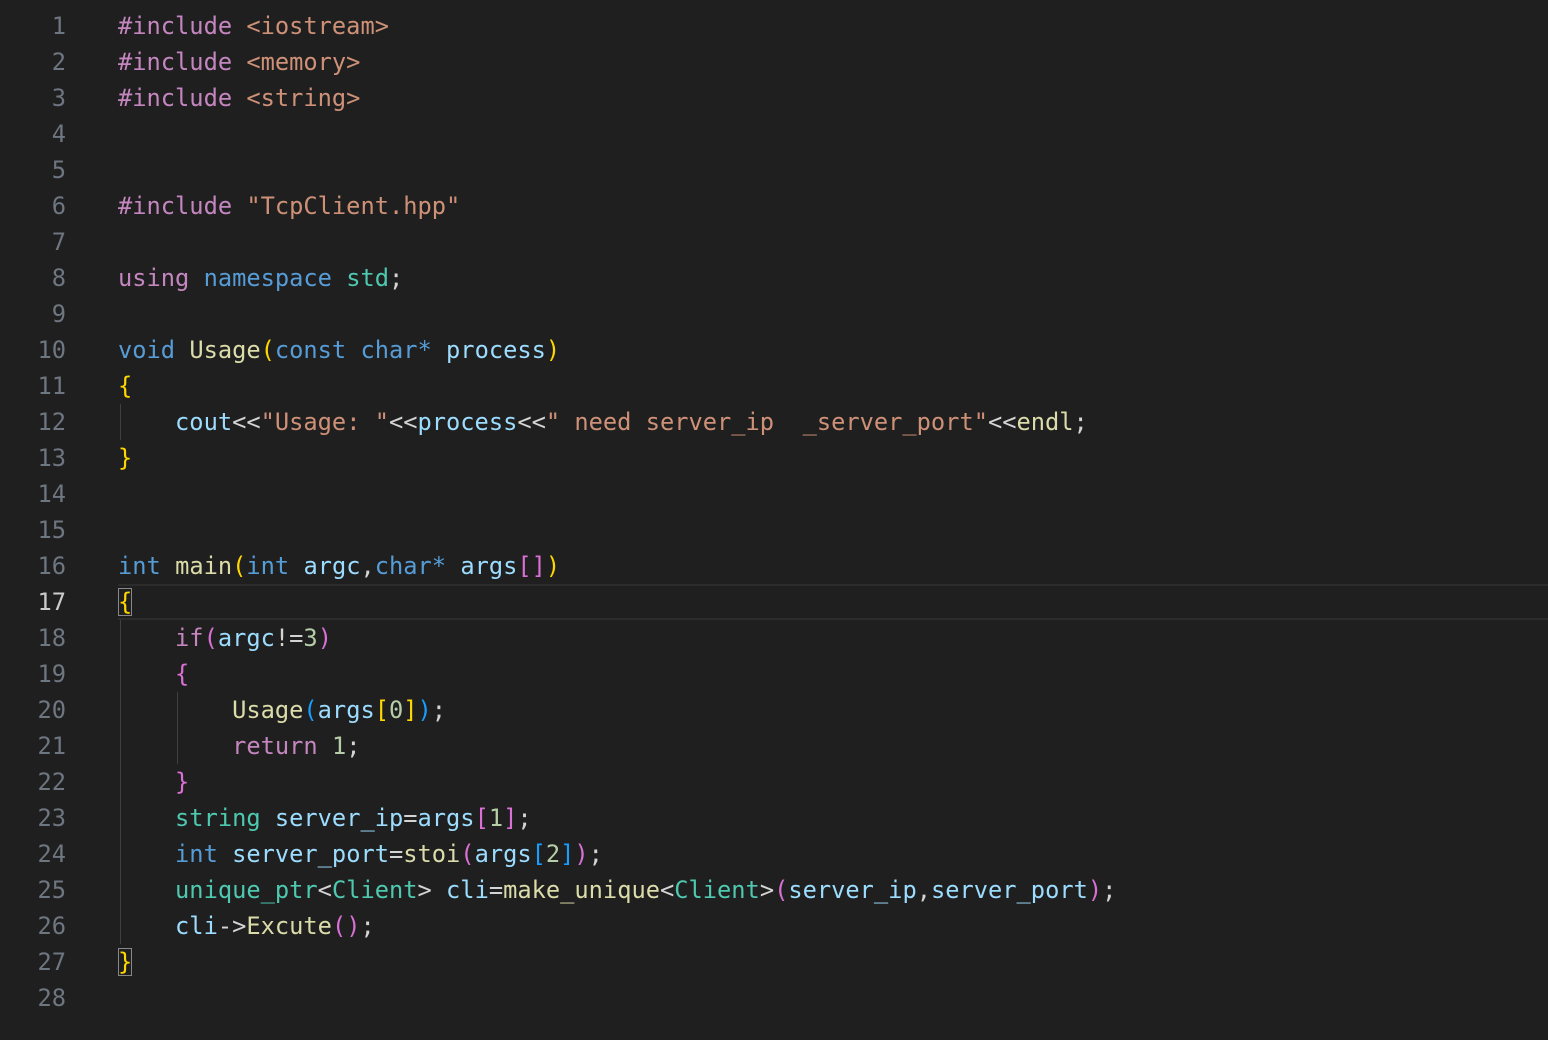  Describe the element at coordinates (774, 206) in the screenshot. I see `code-line: 6 #include "TcpClient.hpp"` at that location.